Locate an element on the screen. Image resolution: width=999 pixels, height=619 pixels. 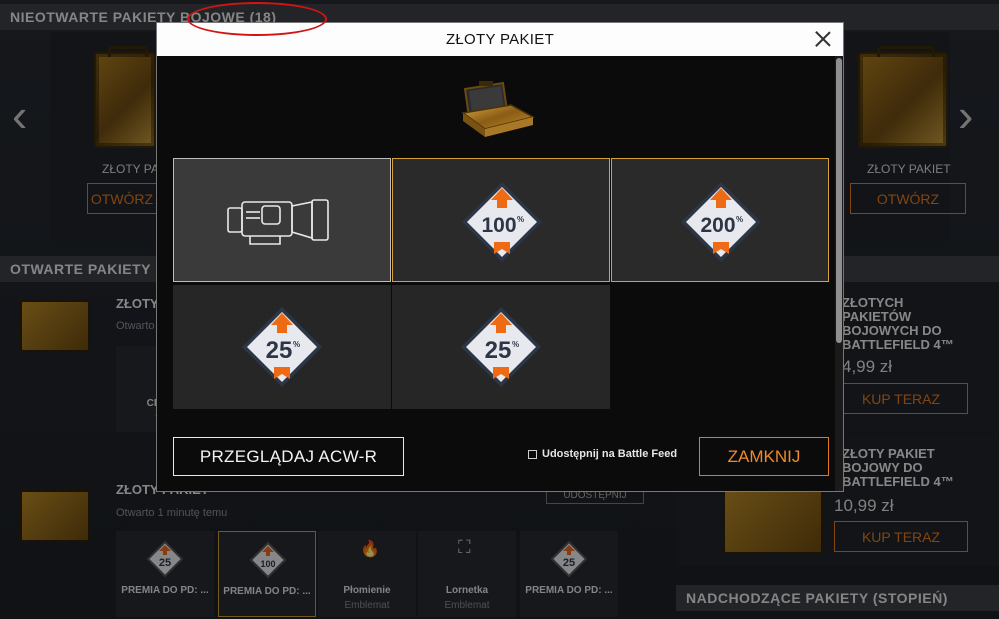
red-annotation-ellipse is located at coordinates (257, 19).